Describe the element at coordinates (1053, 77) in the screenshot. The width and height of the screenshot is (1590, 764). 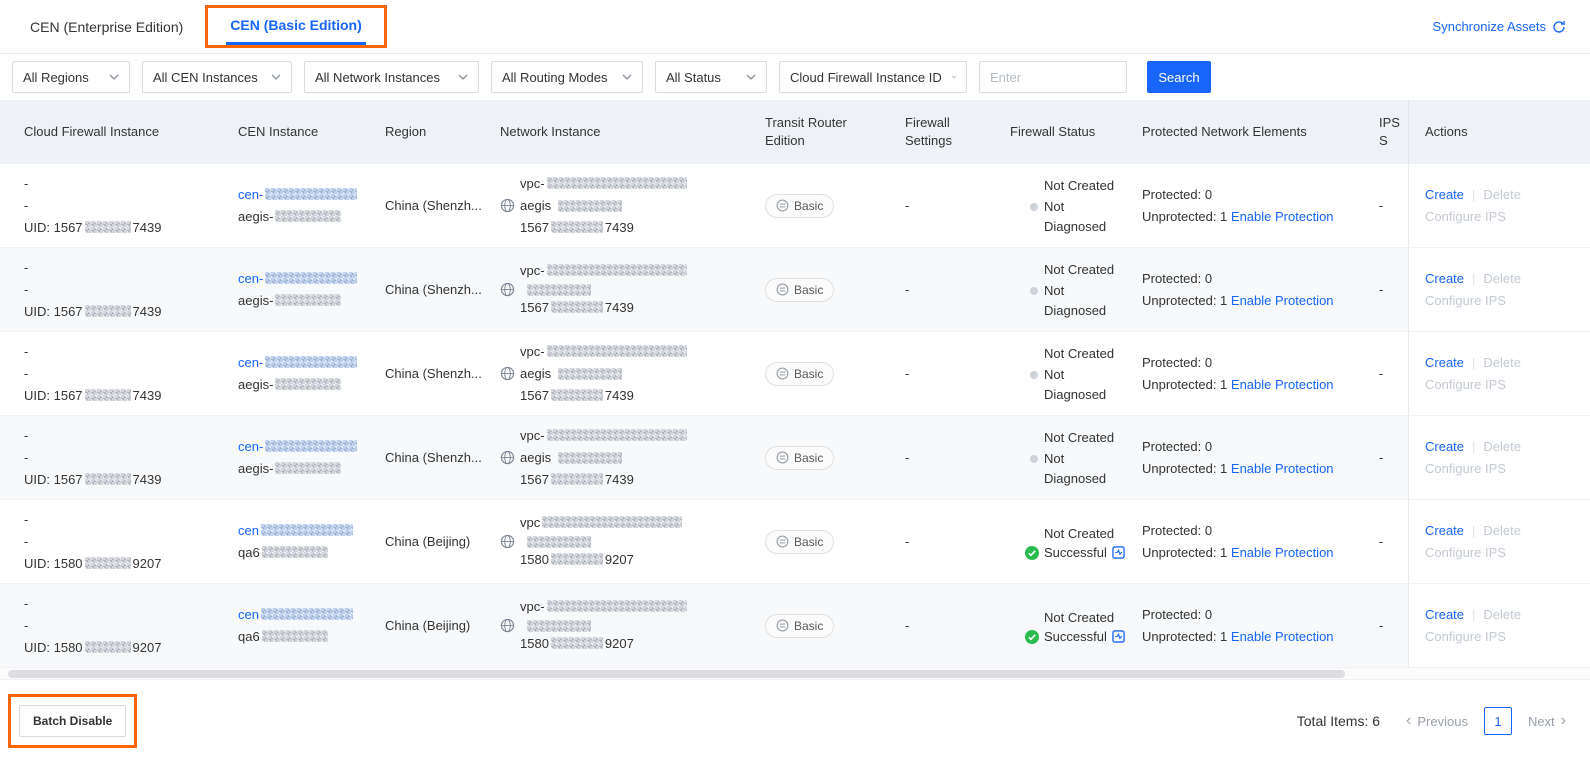
I see `search-value-input` at that location.